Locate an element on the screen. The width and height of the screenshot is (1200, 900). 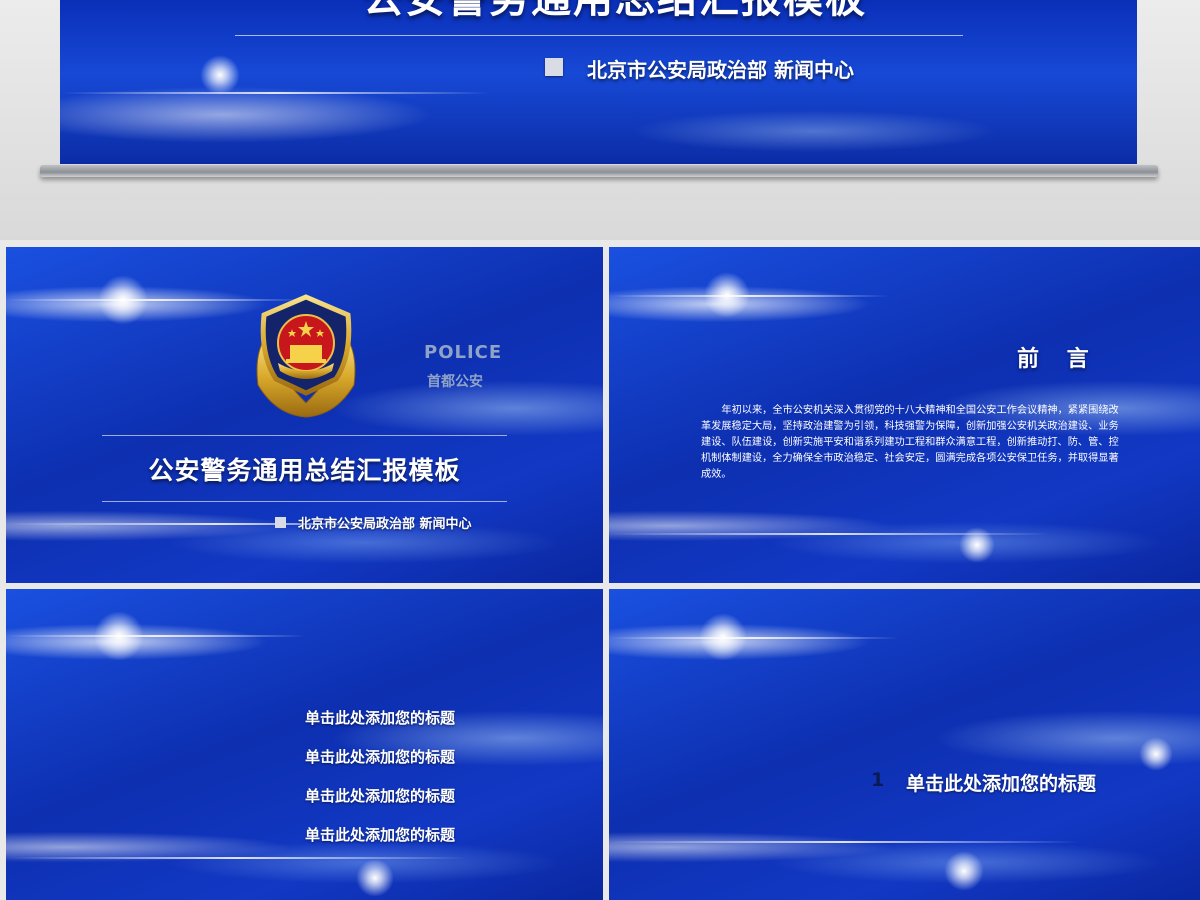
hero-bullet-square is located at coordinates (554, 67).